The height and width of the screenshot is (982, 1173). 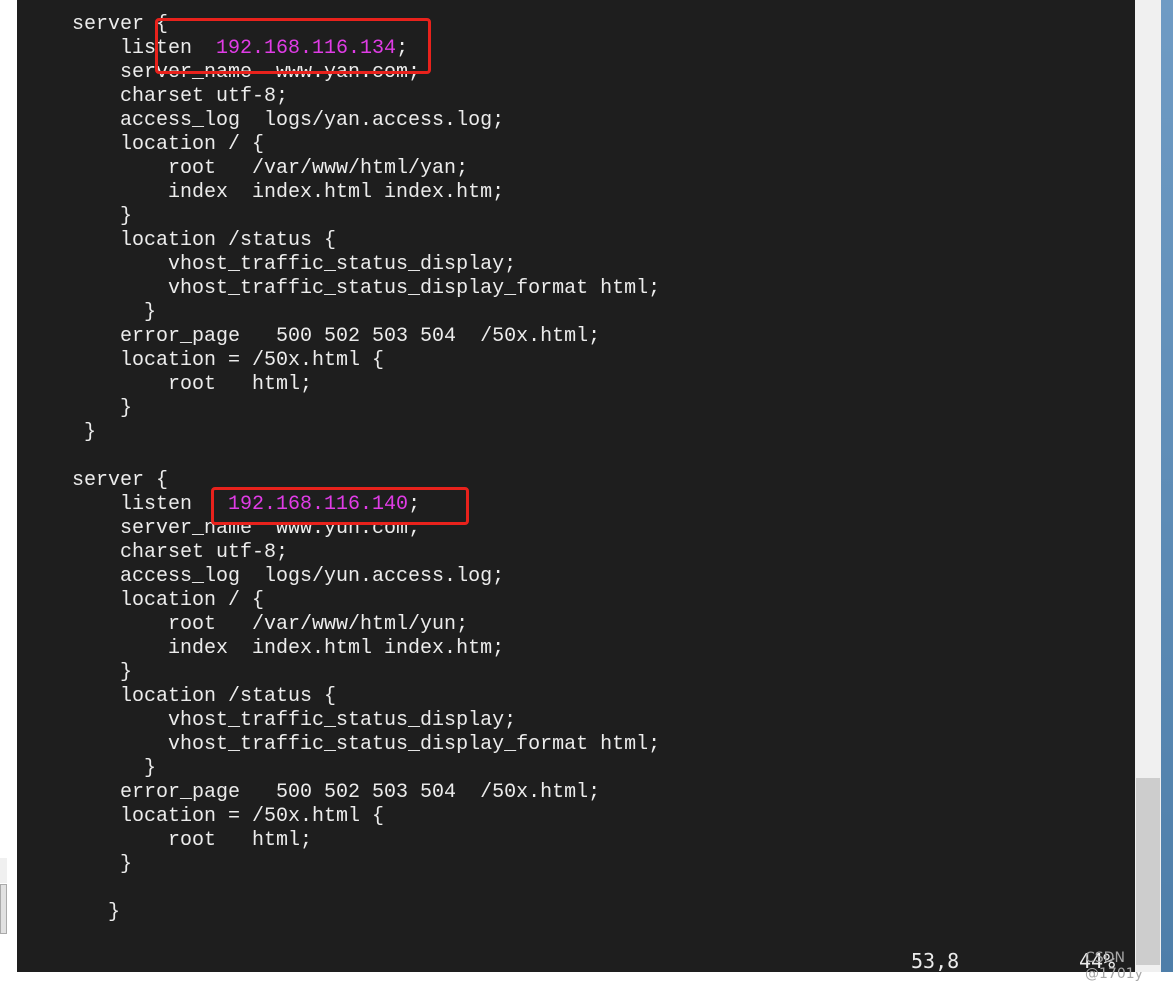 I want to click on code-text: root /var/www/html/yan;, so click(x=270, y=168).